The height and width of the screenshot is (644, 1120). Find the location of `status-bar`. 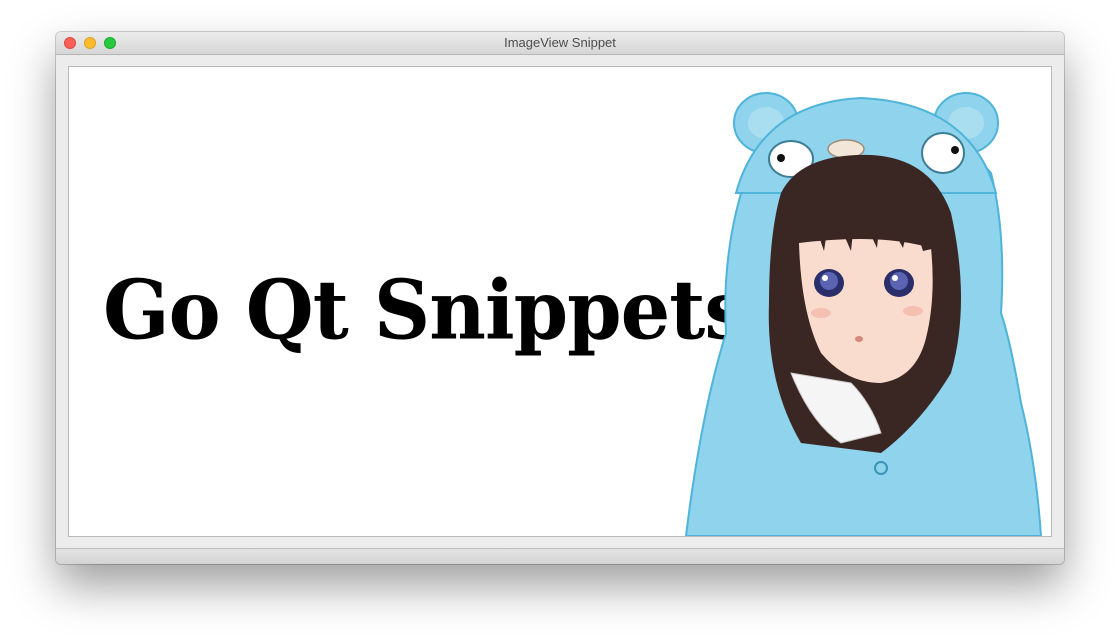

status-bar is located at coordinates (560, 556).